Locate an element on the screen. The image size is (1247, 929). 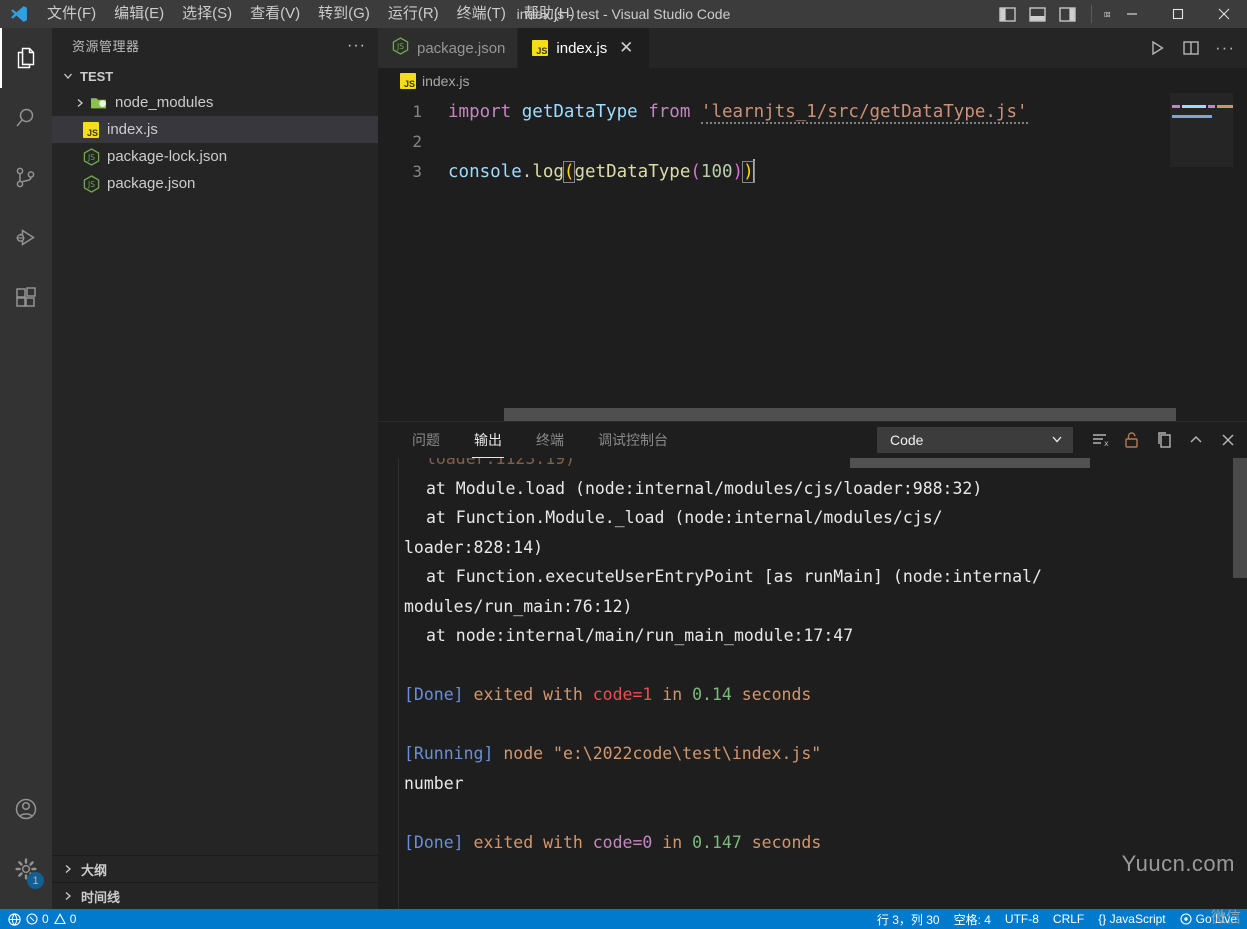
toggle-panel-icon is located at coordinates (1037, 14).